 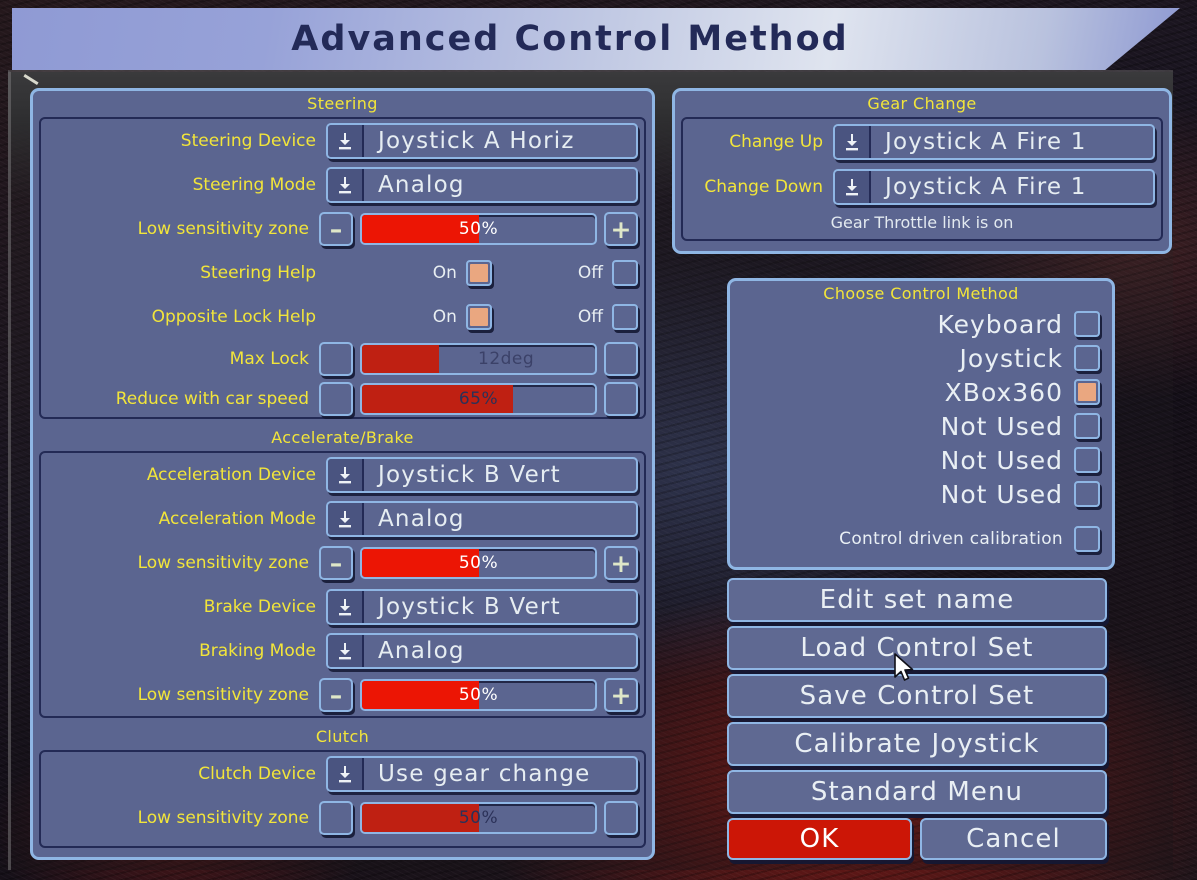 What do you see at coordinates (921, 324) in the screenshot?
I see `control-method-option-keyboard: Keyboard` at bounding box center [921, 324].